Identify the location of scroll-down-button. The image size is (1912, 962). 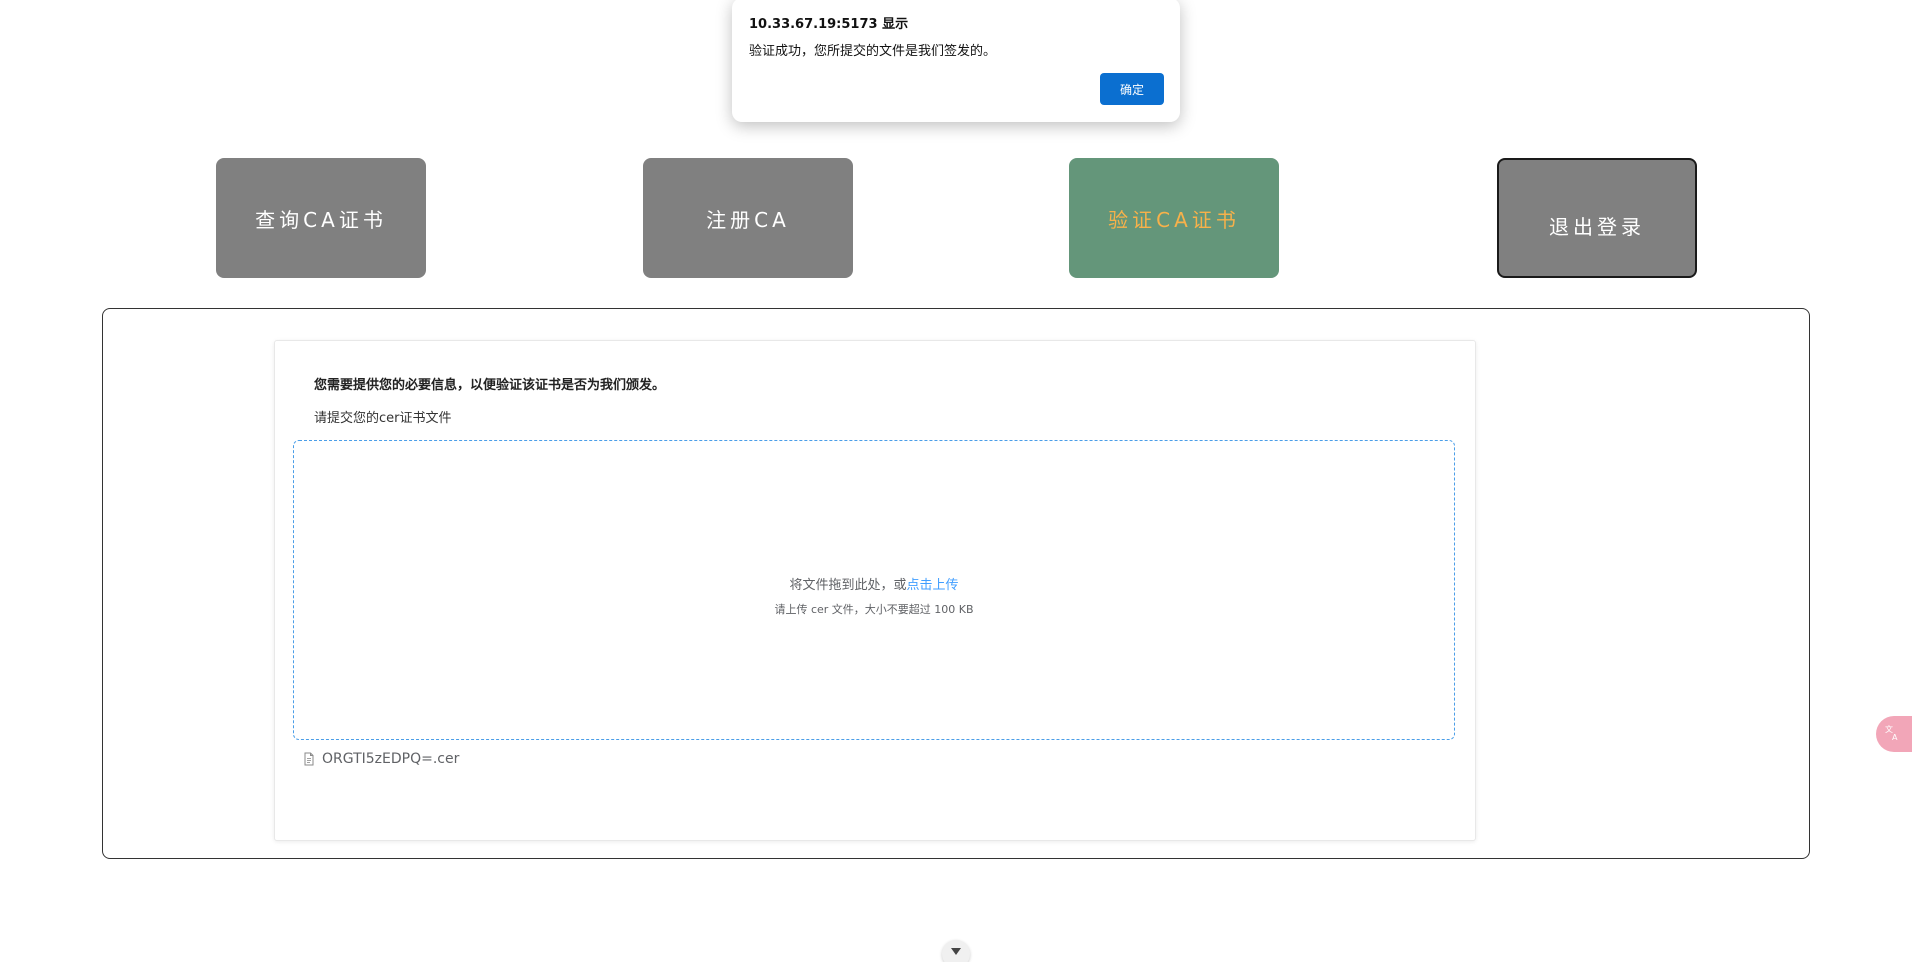
(956, 951).